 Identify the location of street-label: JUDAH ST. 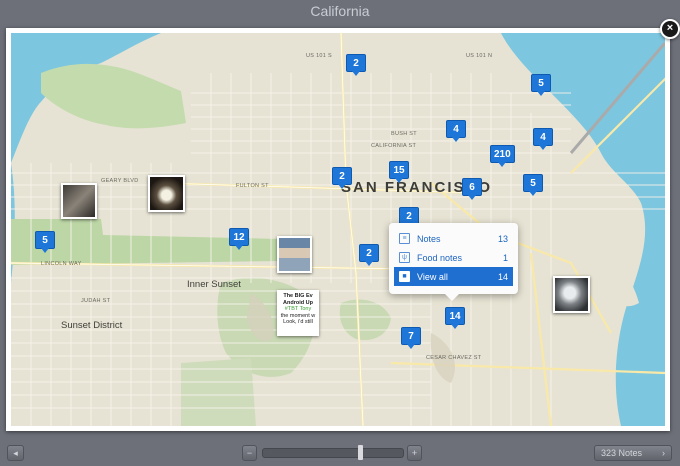
(96, 301).